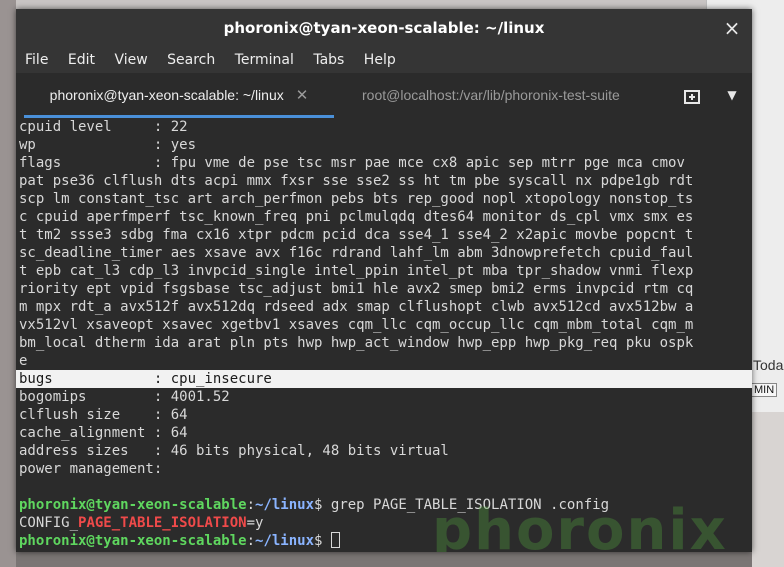 This screenshot has height=567, width=784. I want to click on tab-phoronix: phoronix@tyan-xeon-scalable: ~/linux ✕, so click(179, 95).